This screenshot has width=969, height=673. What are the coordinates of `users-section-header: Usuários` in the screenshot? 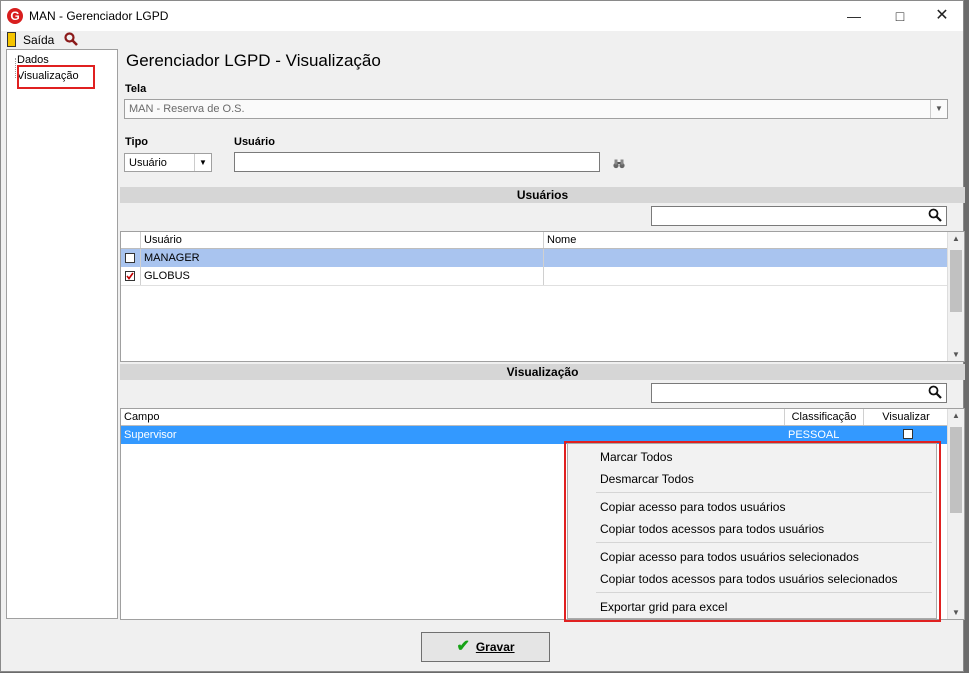 It's located at (542, 195).